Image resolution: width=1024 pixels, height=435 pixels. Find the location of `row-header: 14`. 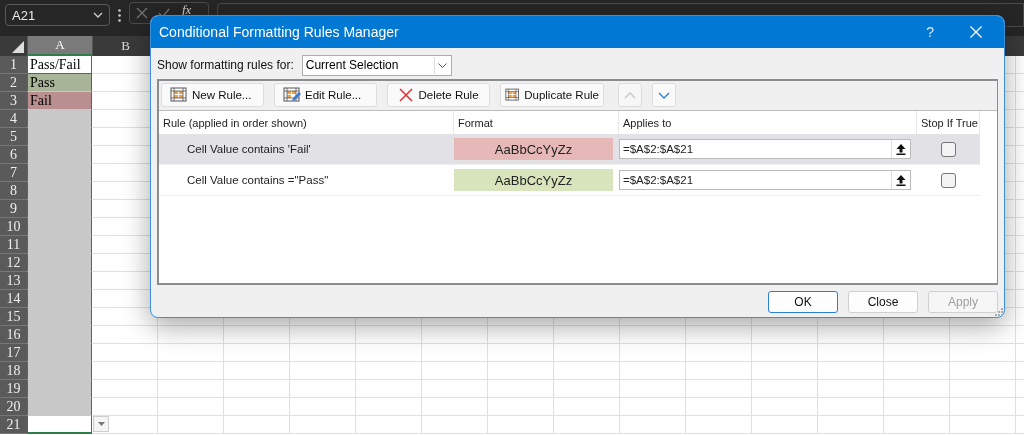

row-header: 14 is located at coordinates (13, 299).